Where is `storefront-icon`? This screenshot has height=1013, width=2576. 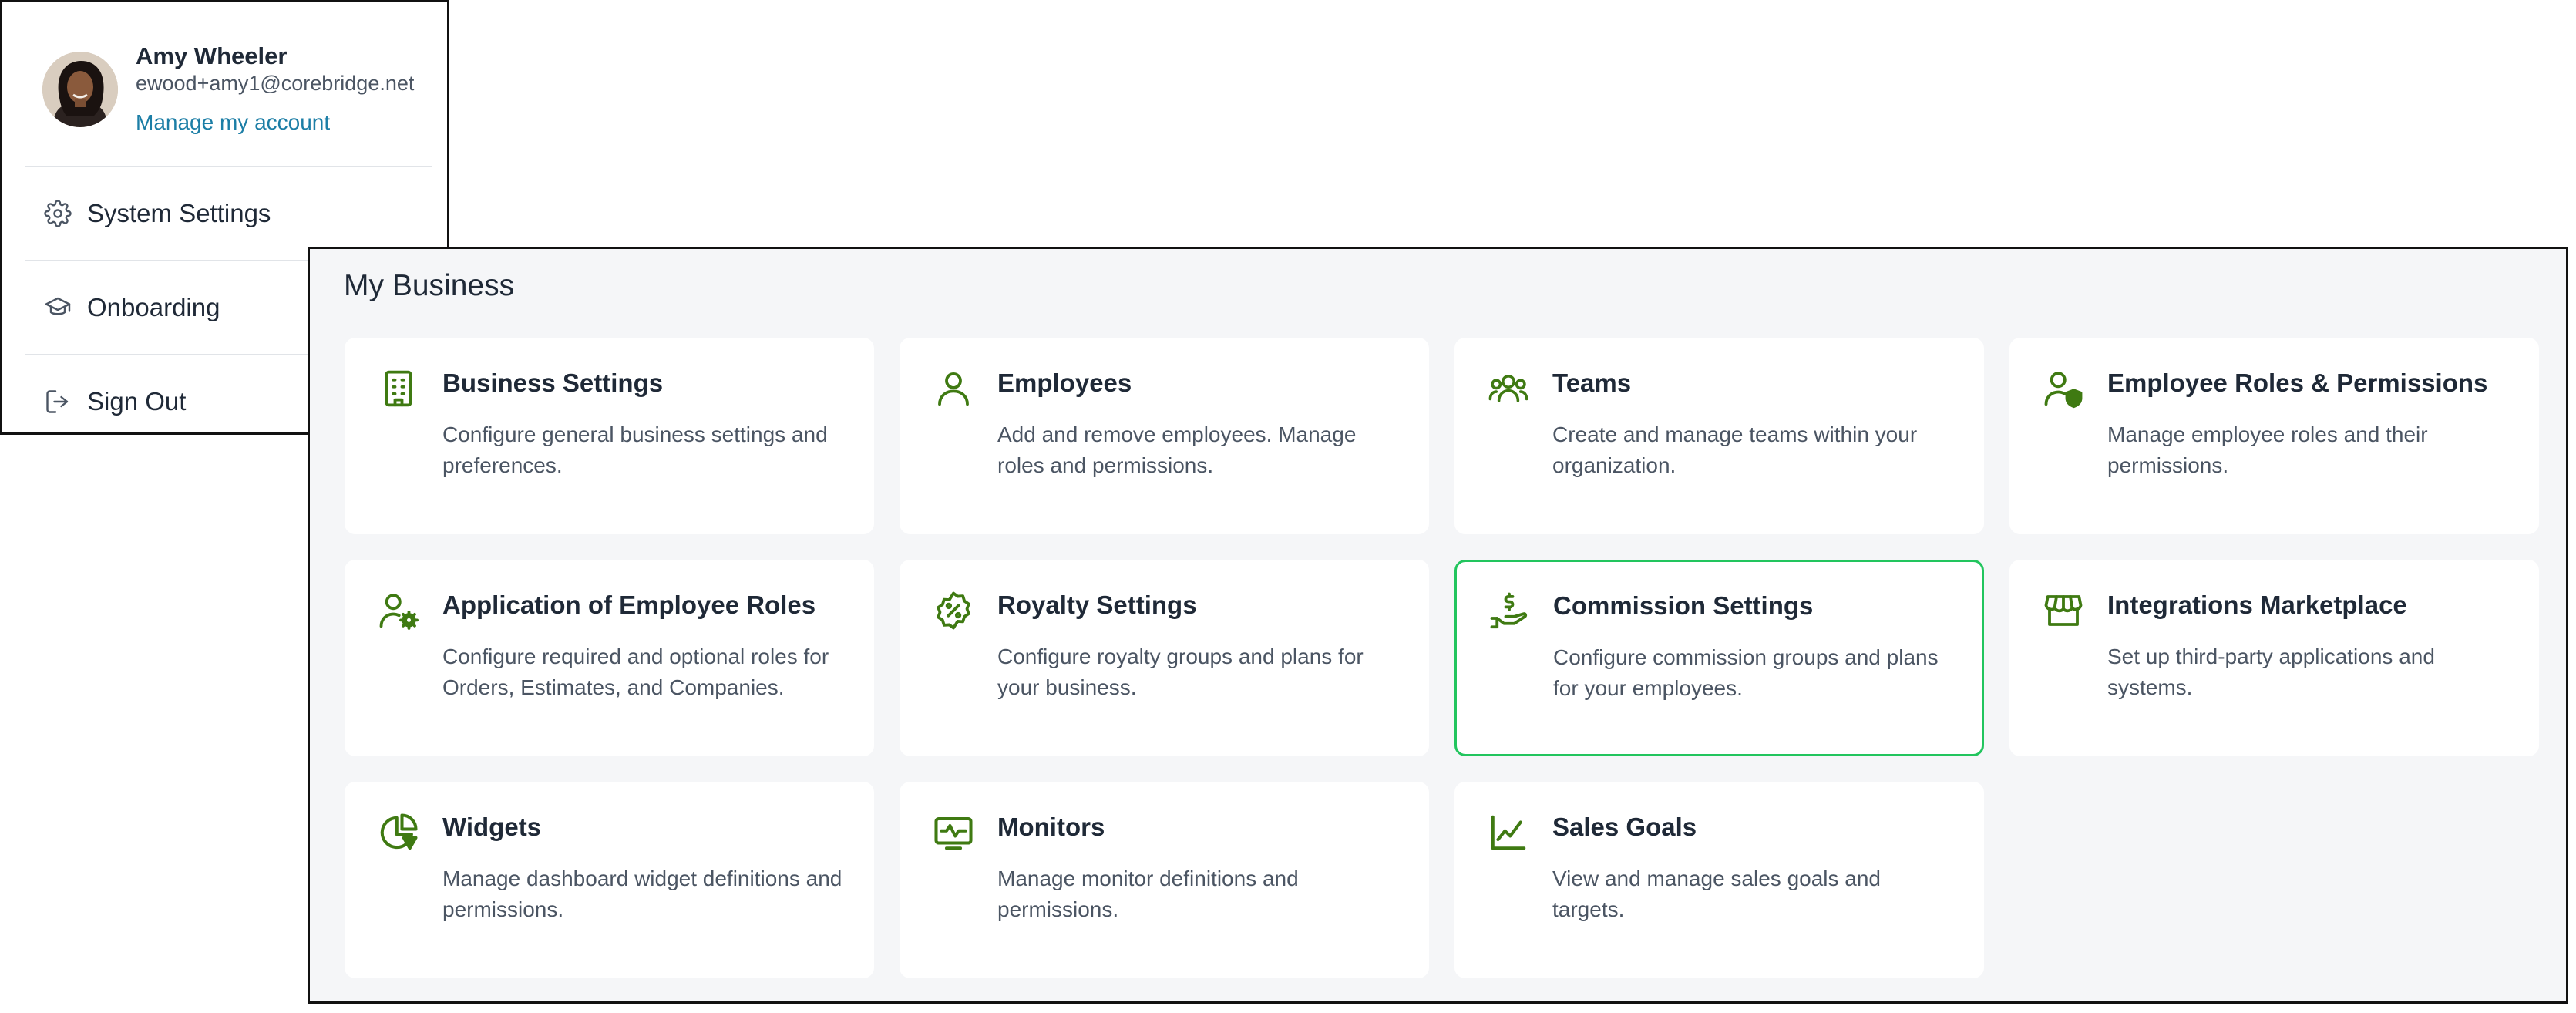 storefront-icon is located at coordinates (2063, 610).